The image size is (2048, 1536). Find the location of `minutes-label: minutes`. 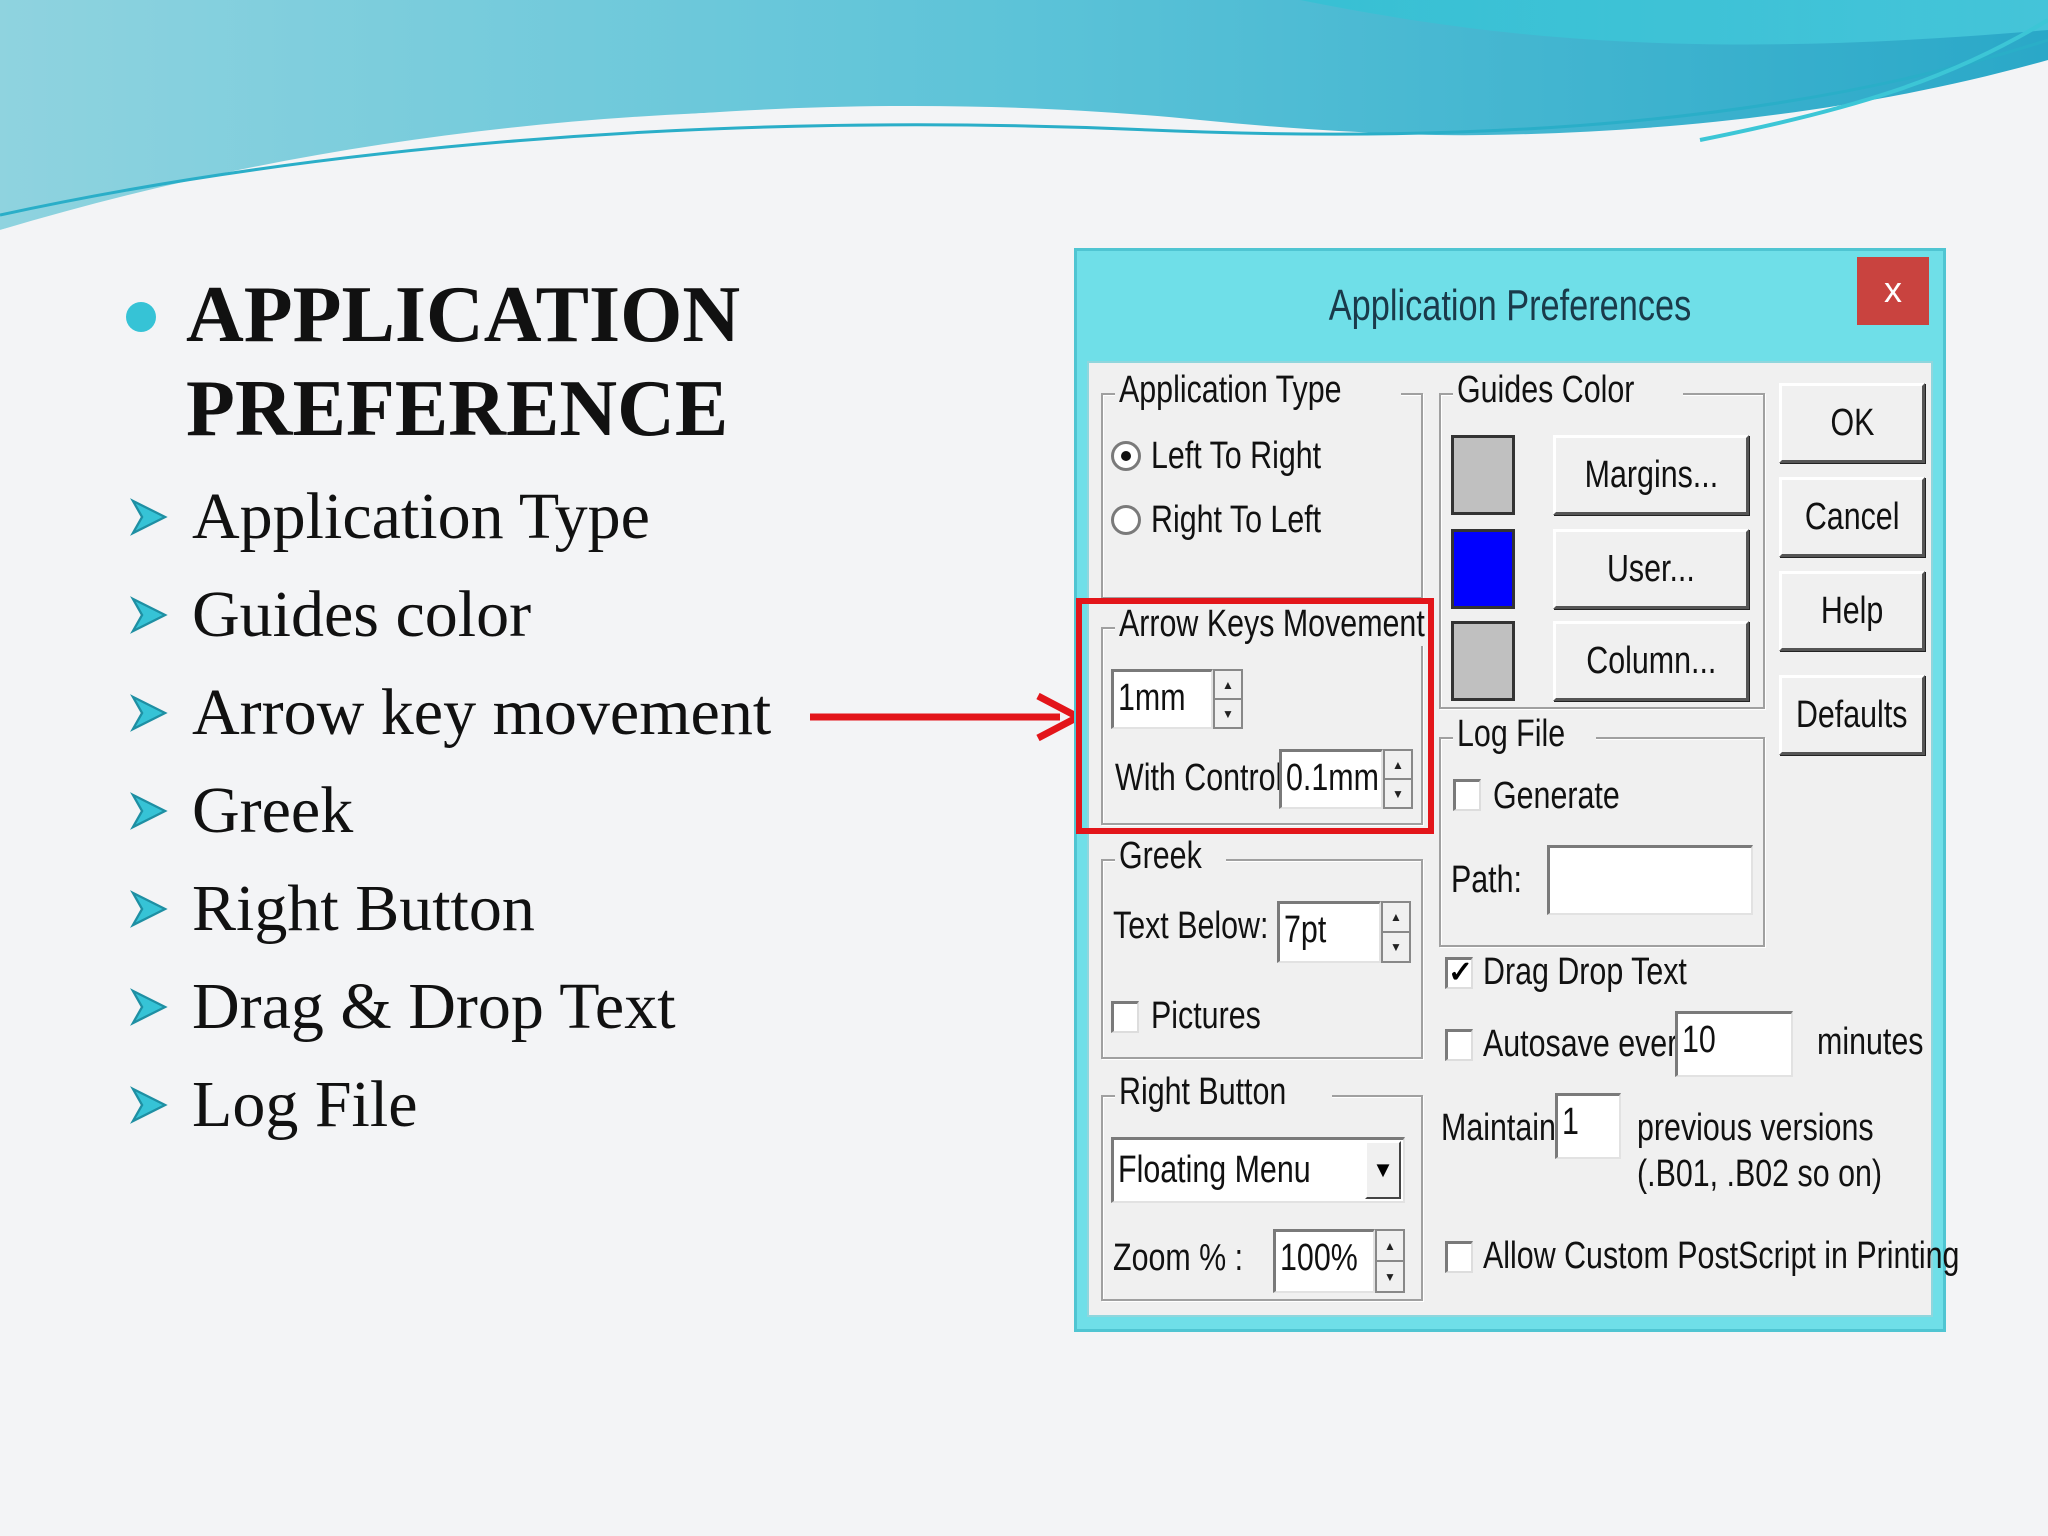

minutes-label: minutes is located at coordinates (1870, 1042).